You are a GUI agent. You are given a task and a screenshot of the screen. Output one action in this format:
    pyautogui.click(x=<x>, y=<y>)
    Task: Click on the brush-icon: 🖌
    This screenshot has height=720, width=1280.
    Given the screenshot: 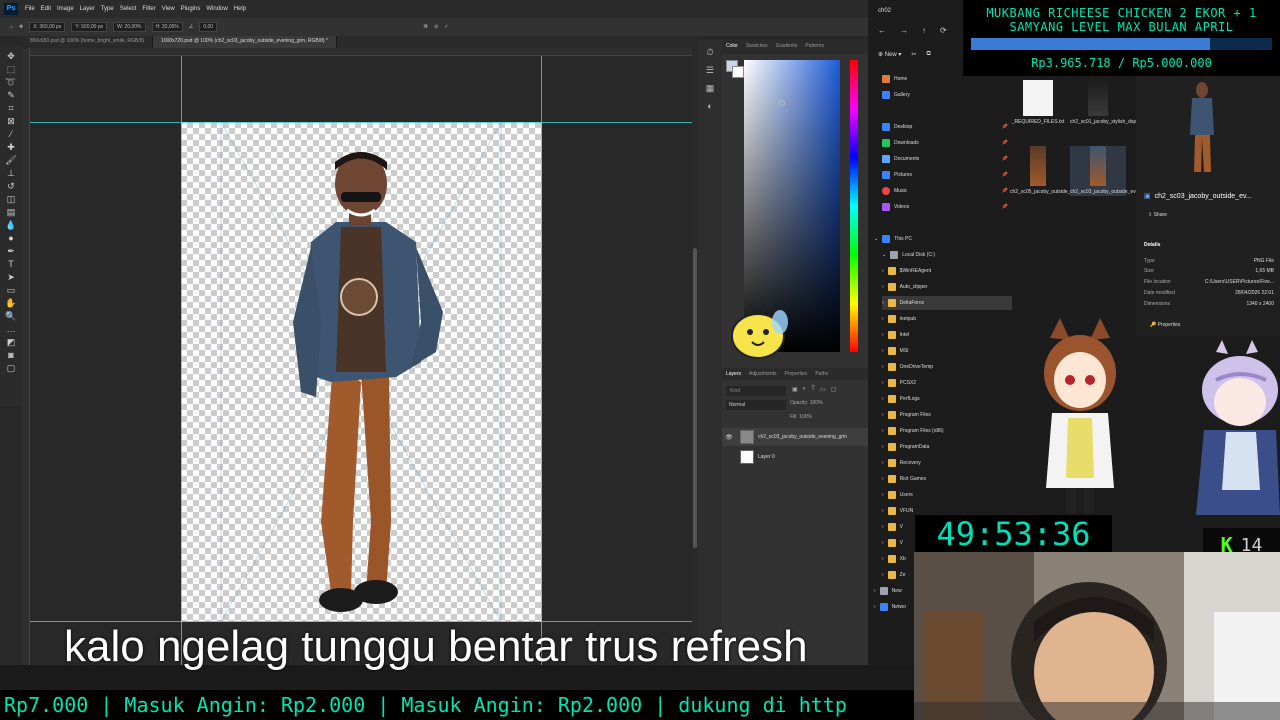 What is the action you would take?
    pyautogui.click(x=11, y=160)
    